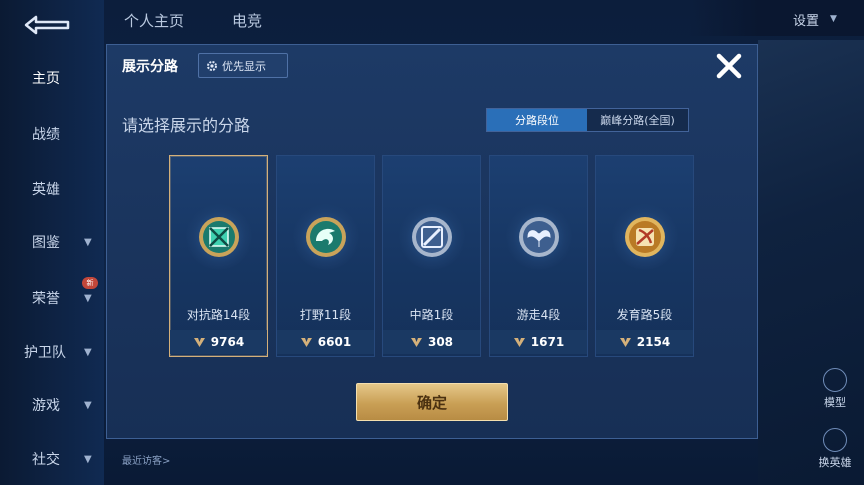  I want to click on sidebar-item-heroes: 英雄, so click(52, 189).